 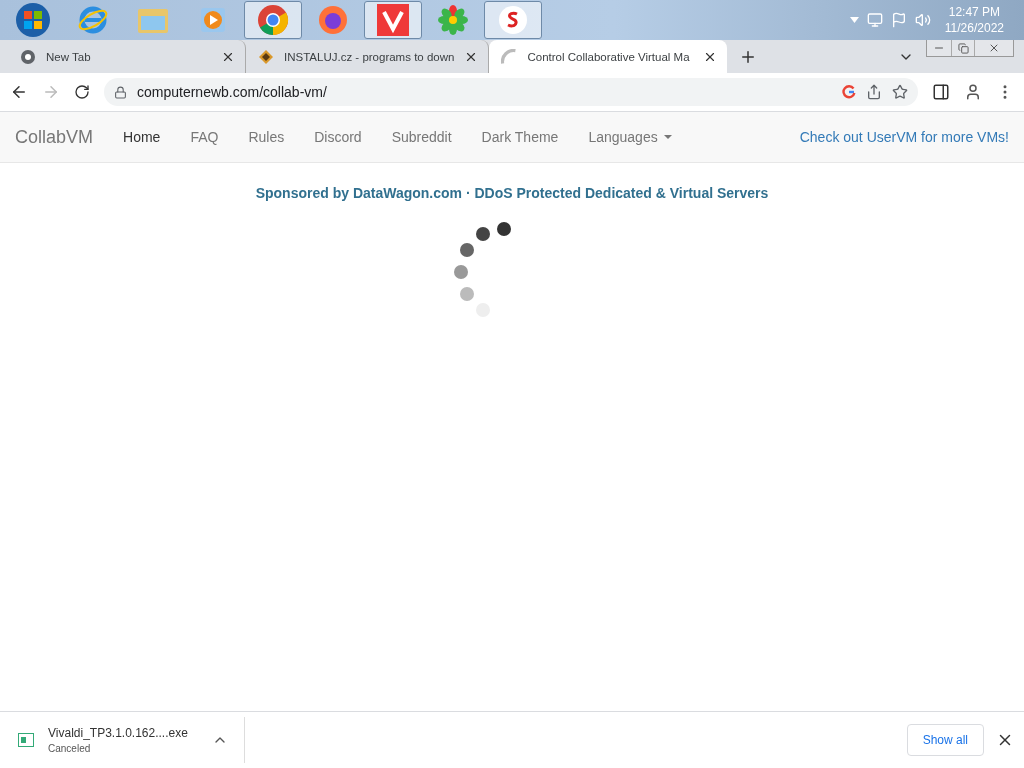 What do you see at coordinates (941, 92) in the screenshot?
I see `side-panel-icon` at bounding box center [941, 92].